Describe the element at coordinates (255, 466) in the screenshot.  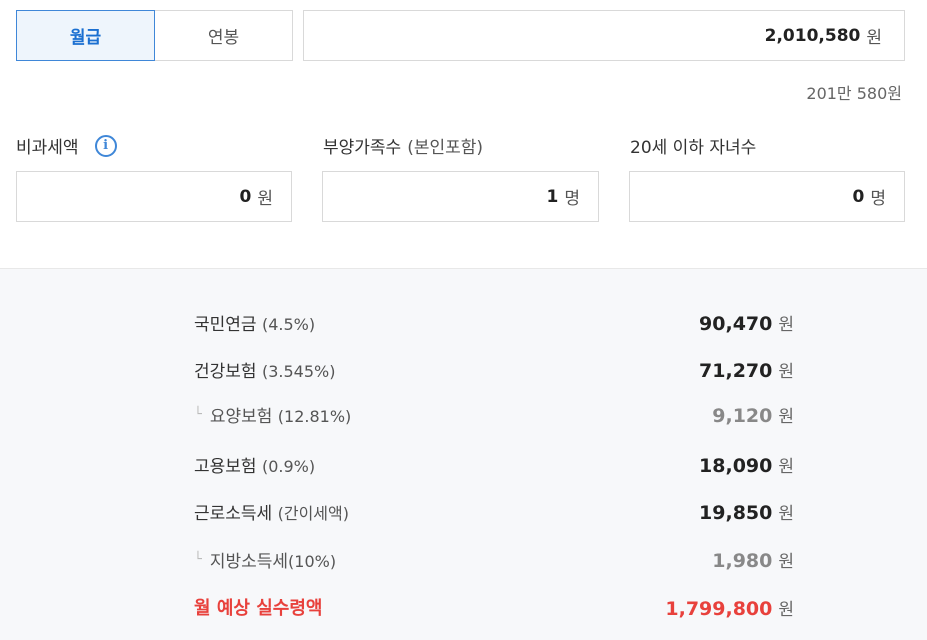
I see `result-label: 고용보험 (0.9%)` at that location.